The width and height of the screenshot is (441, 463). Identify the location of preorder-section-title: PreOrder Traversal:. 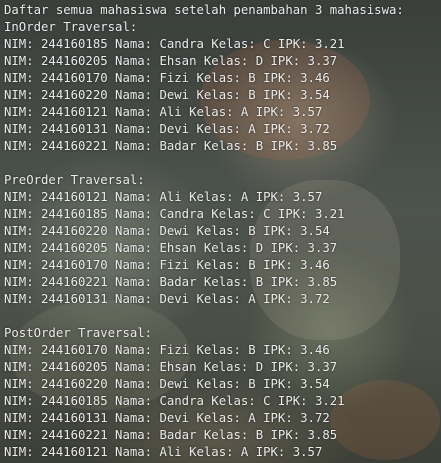
(74, 180).